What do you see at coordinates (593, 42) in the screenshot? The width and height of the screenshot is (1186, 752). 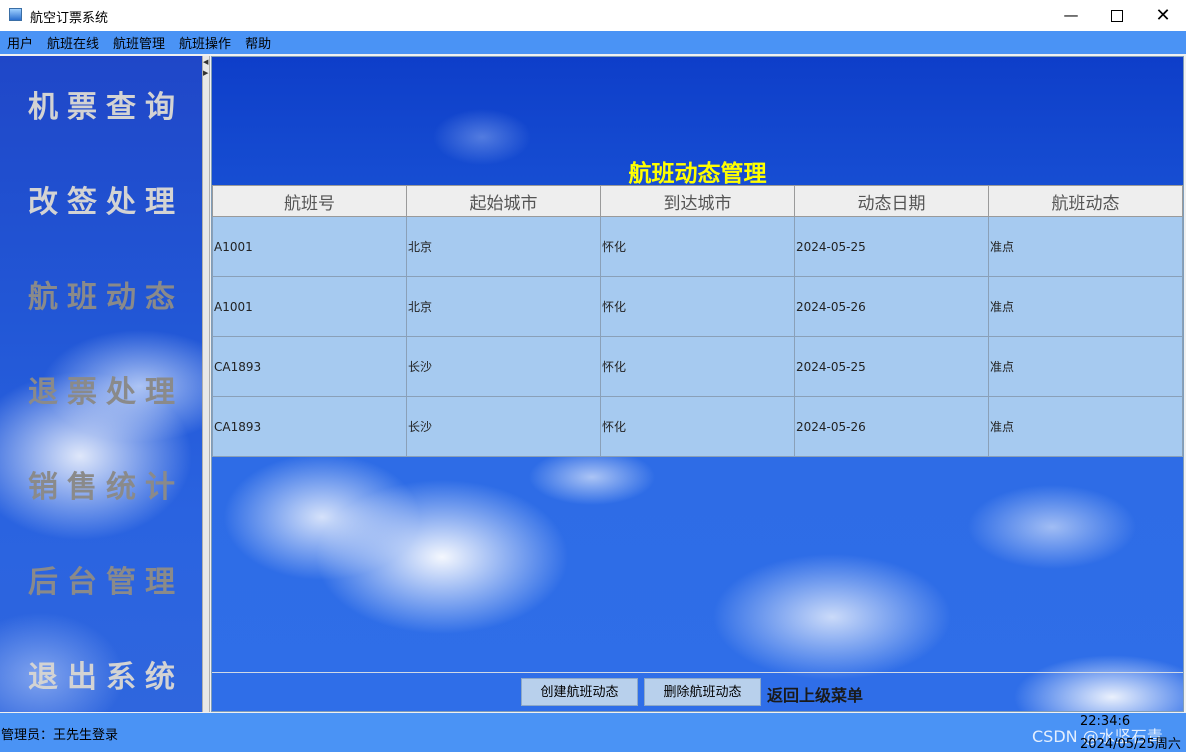 I see `menu-bar: 用户 航班在线 航班管理 航班操作 帮助` at bounding box center [593, 42].